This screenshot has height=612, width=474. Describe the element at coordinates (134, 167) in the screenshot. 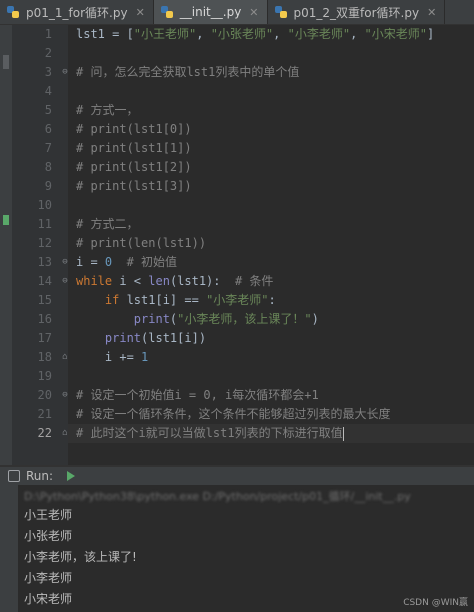

I see `code-line: # print(lst1[2])` at that location.